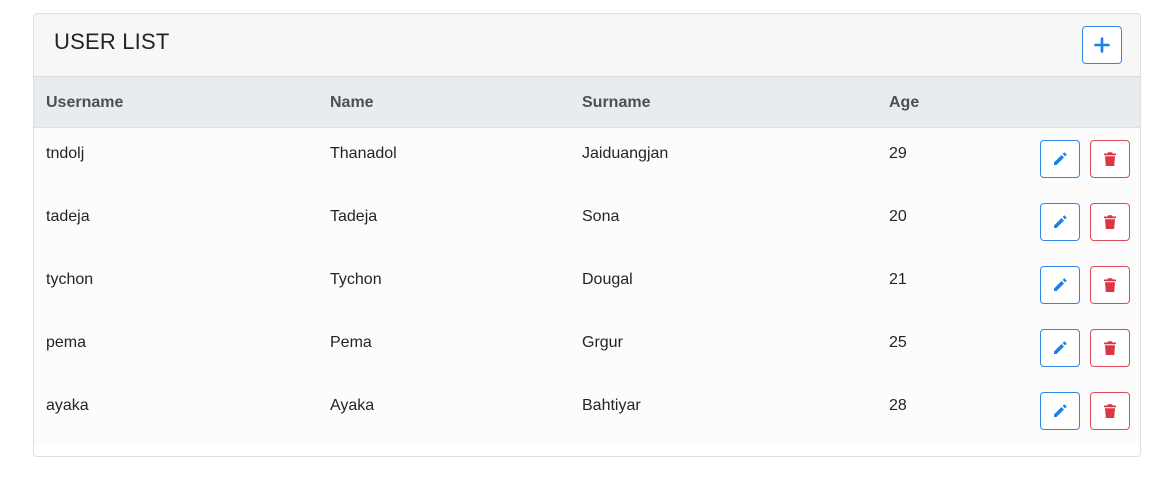  Describe the element at coordinates (616, 102) in the screenshot. I see `column-header-surname: Surname` at that location.